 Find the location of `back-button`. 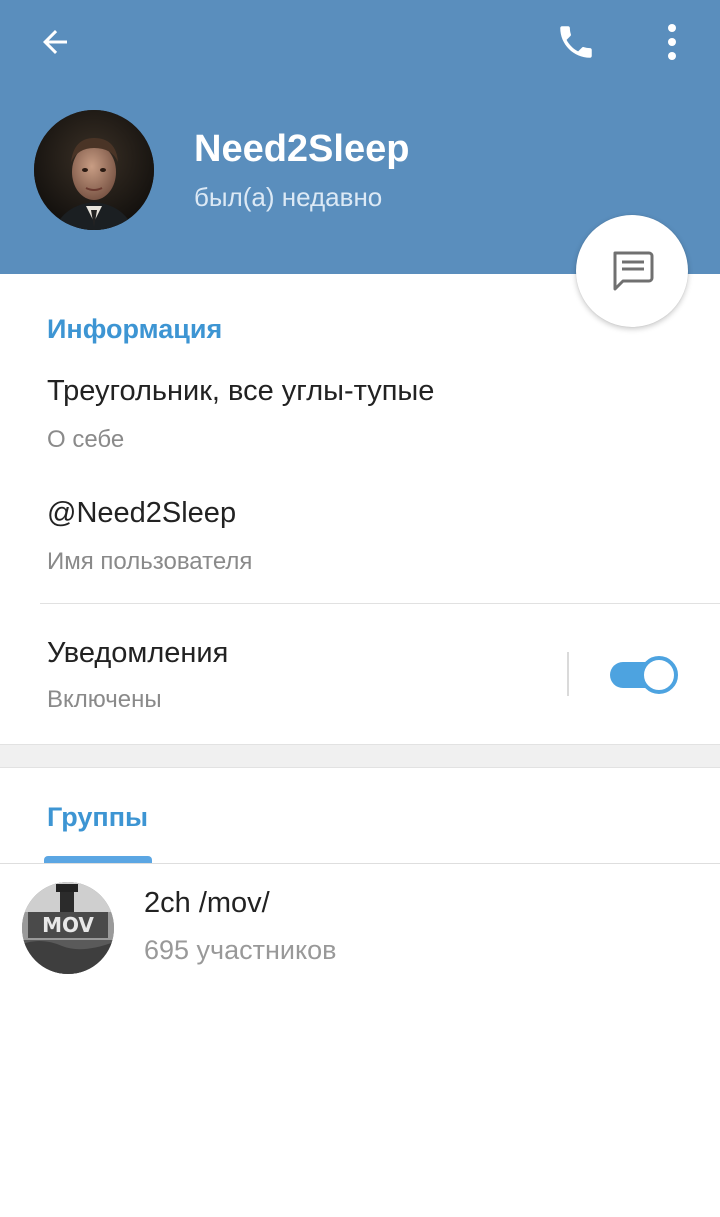

back-button is located at coordinates (55, 42).